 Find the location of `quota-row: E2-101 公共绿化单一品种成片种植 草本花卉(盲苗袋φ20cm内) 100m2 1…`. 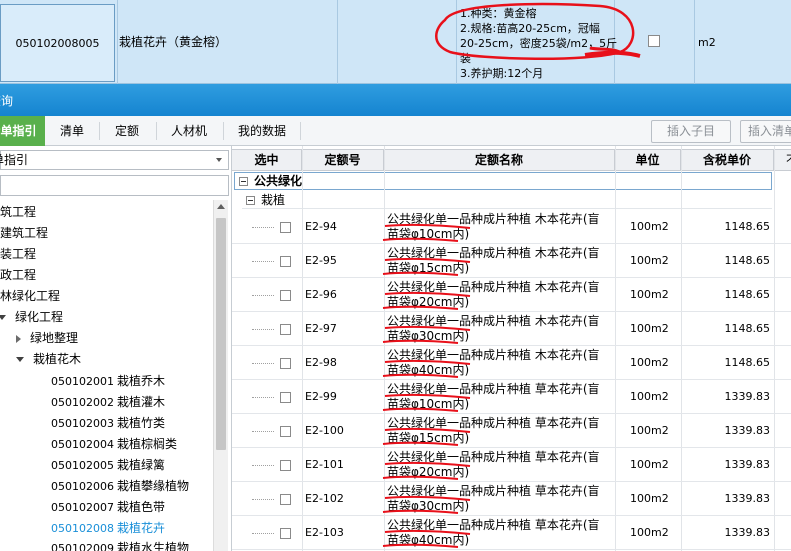

quota-row: E2-101 公共绿化单一品种成片种植 草本花卉(盲苗袋φ20cm内) 100m2 1… is located at coordinates (511, 465).